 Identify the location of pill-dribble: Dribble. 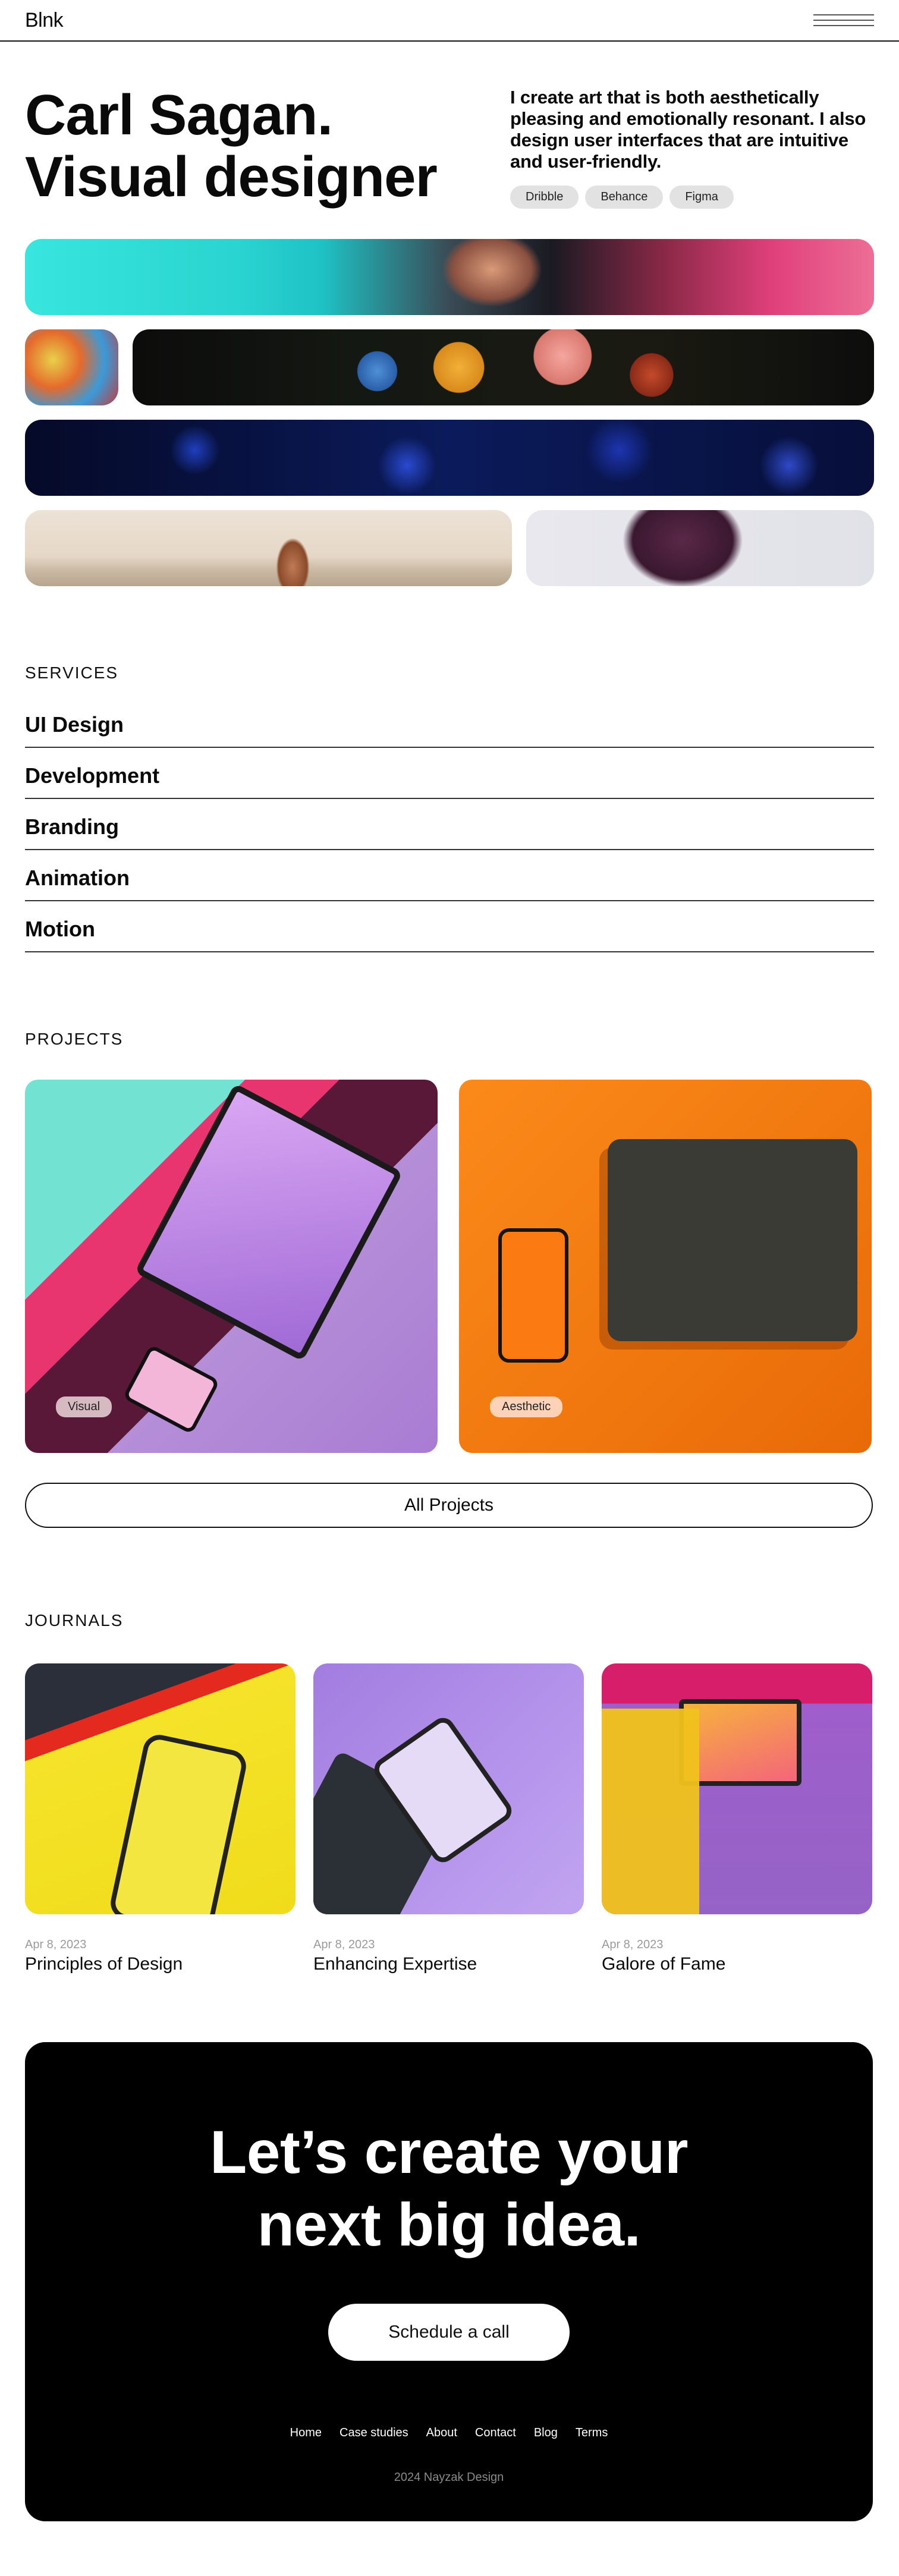
(544, 197).